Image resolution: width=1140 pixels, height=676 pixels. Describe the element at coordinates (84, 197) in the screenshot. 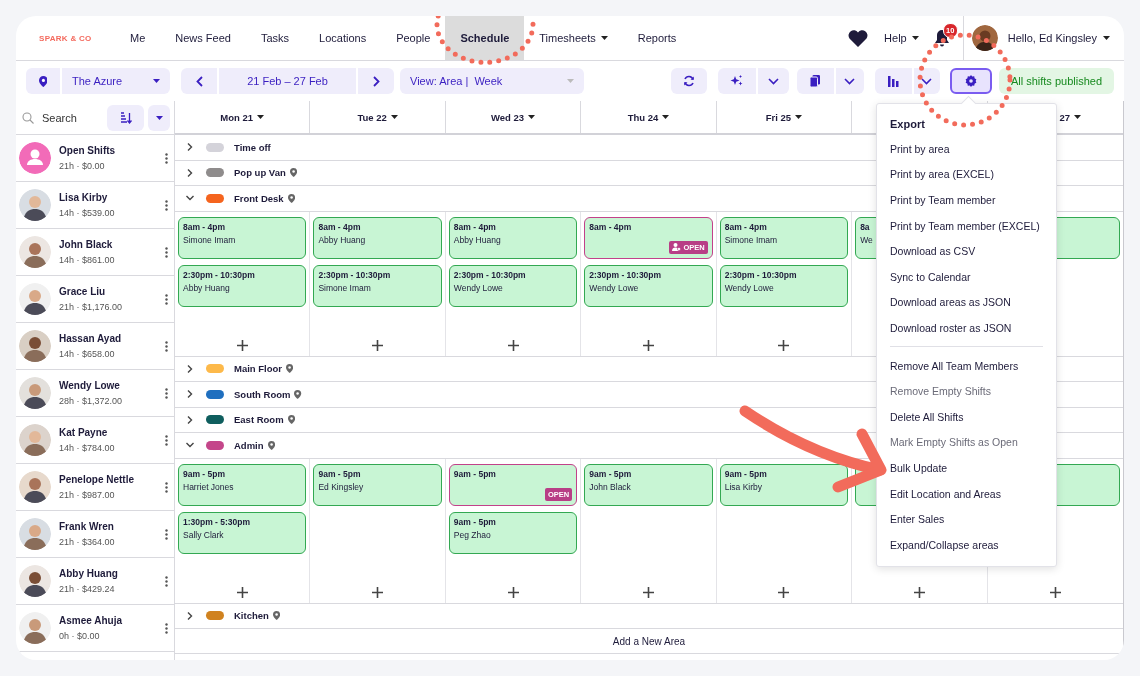

I see `person-name: Lisa Kirby` at that location.